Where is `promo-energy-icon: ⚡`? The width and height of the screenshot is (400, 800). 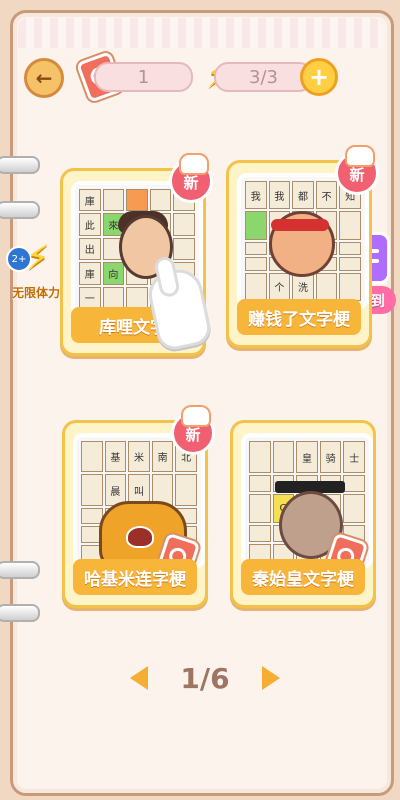
promo-energy-icon: ⚡ is located at coordinates (38, 258).